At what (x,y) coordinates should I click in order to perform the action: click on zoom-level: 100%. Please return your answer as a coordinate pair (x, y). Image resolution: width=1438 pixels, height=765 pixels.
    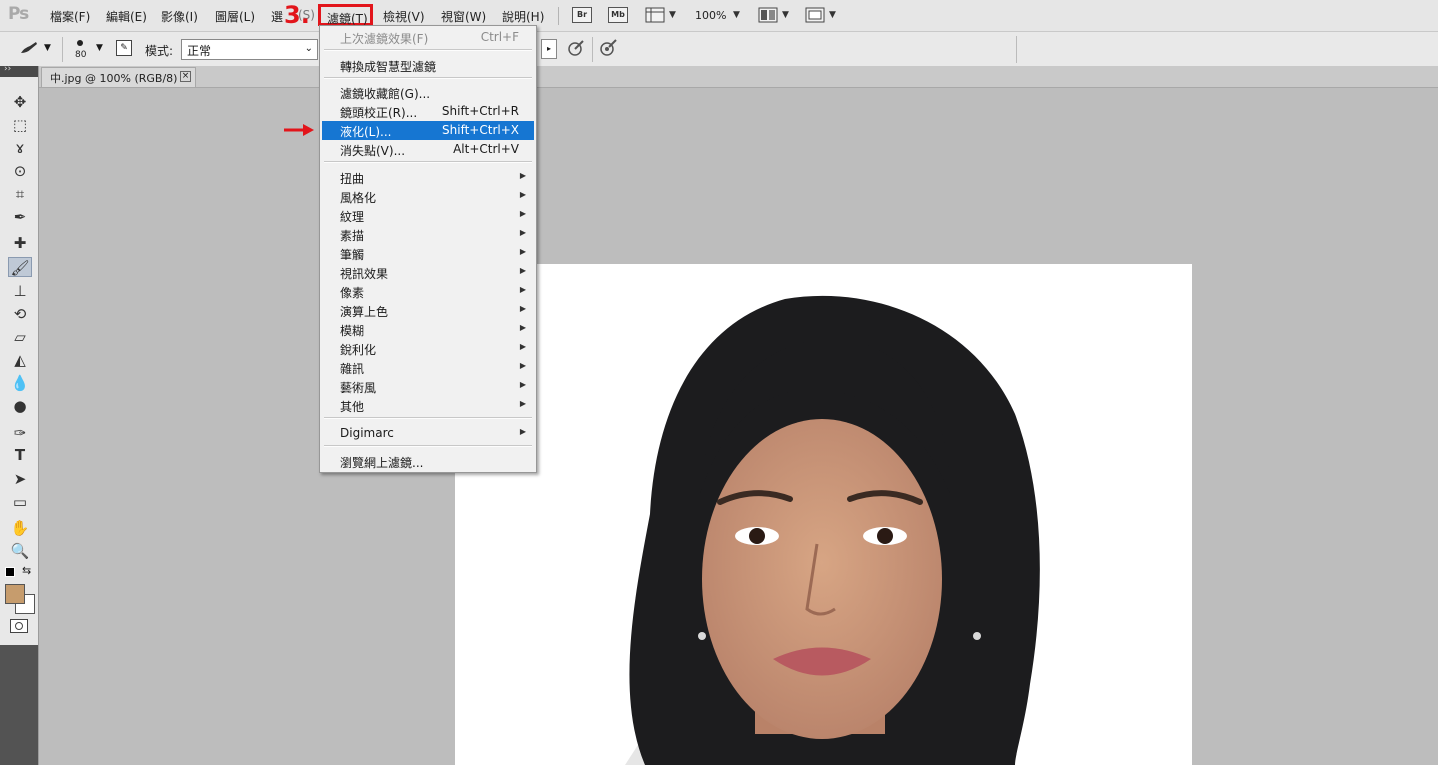
    Looking at the image, I should click on (710, 15).